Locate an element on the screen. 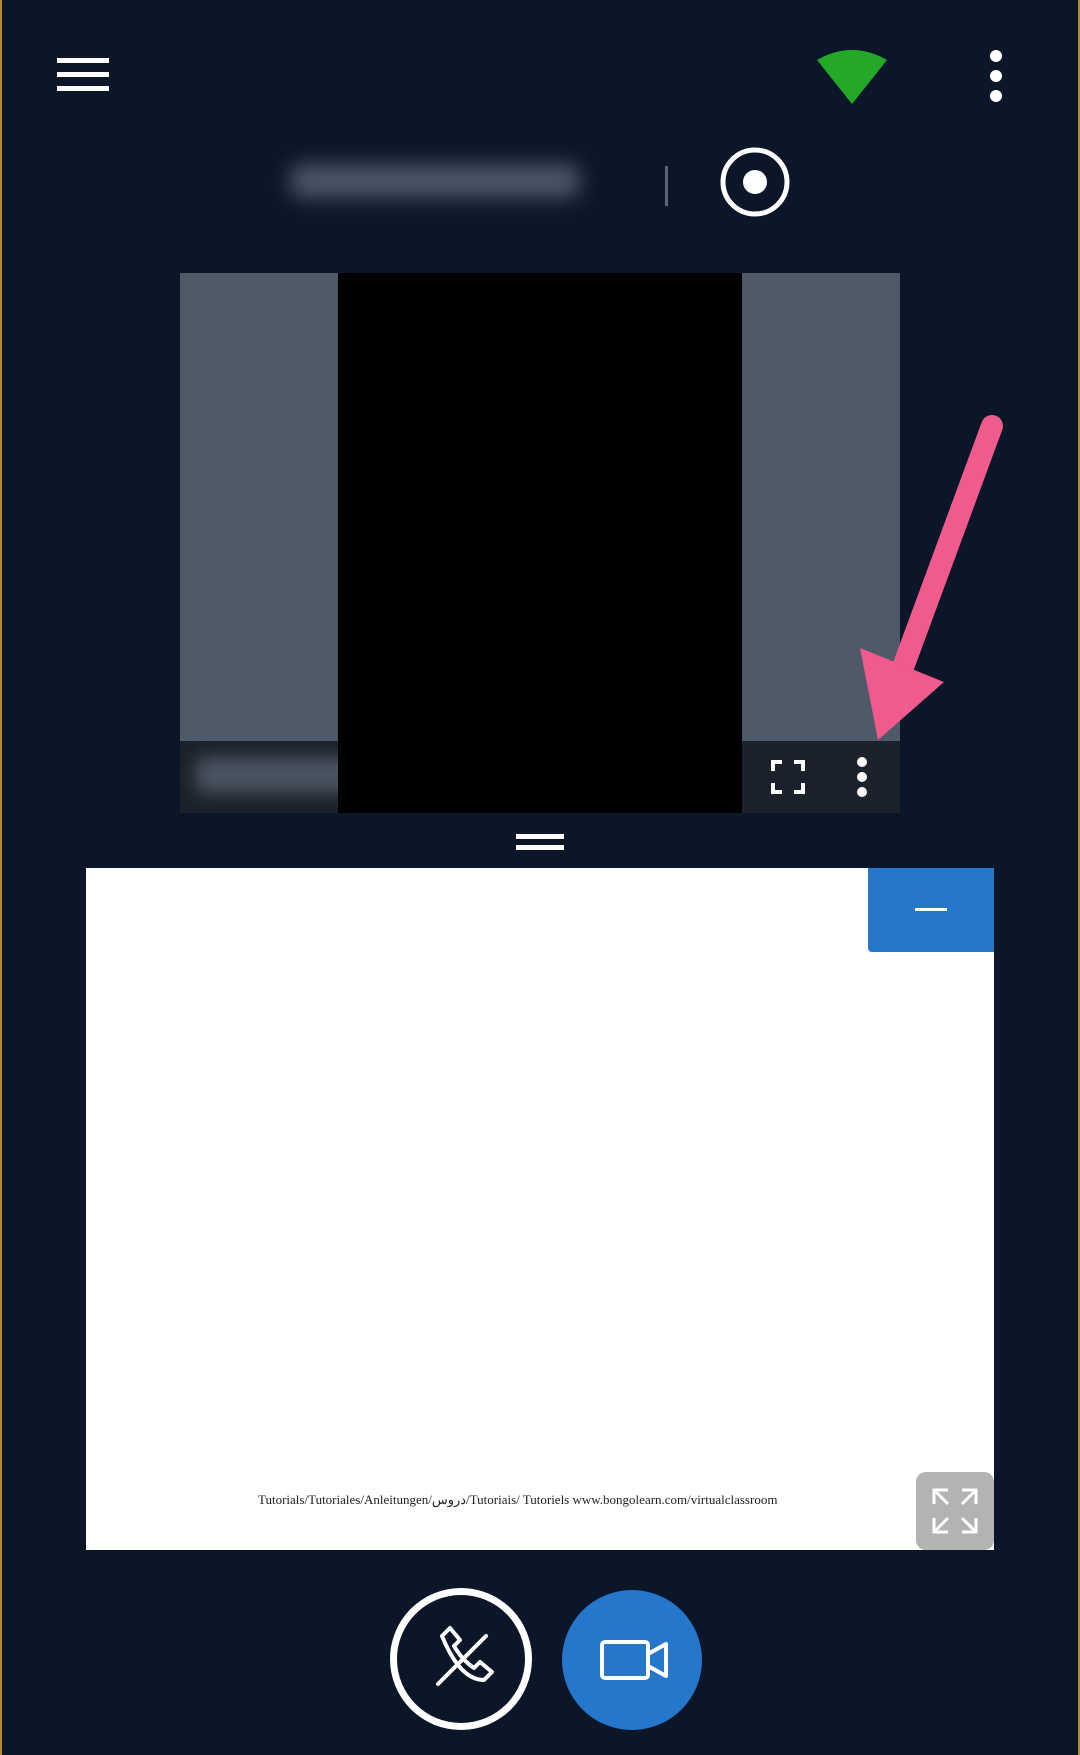 This screenshot has width=1080, height=1755. title-divider is located at coordinates (666, 186).